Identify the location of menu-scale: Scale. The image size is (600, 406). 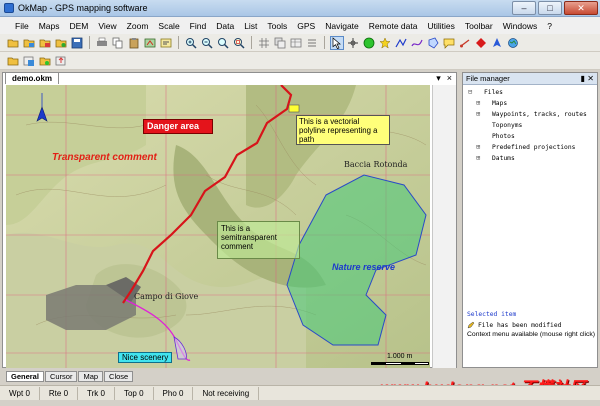
(168, 26).